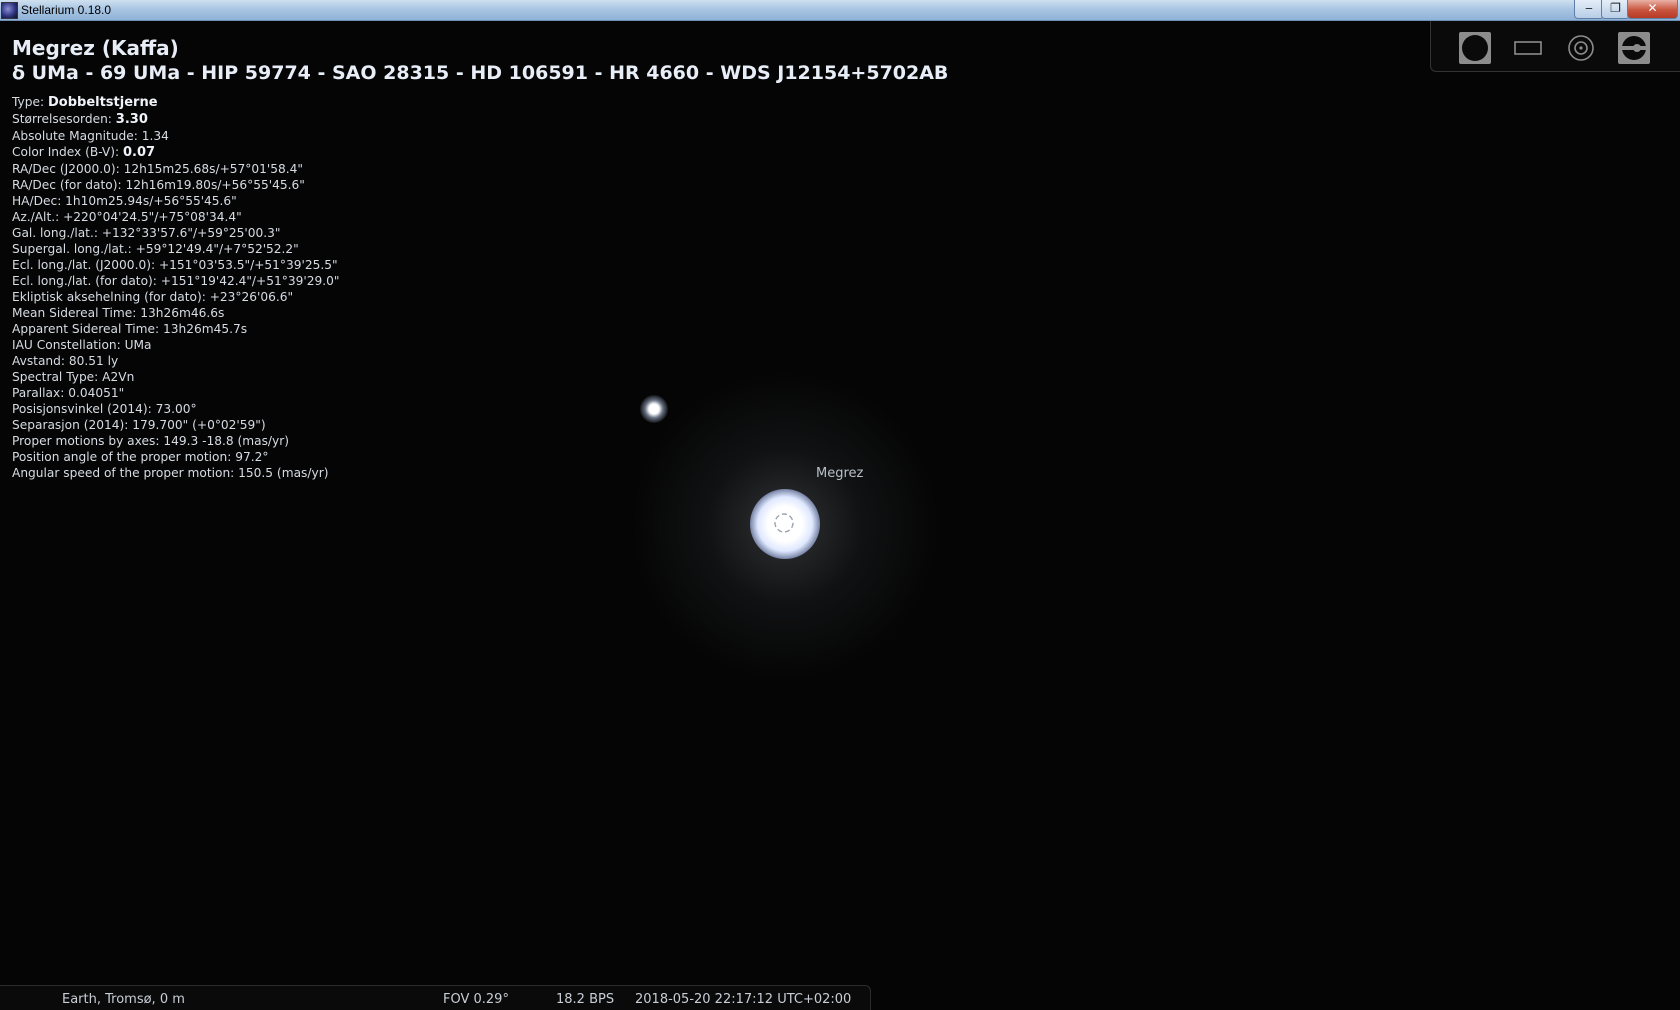 The width and height of the screenshot is (1680, 1010). I want to click on minimize-button: ‒, so click(1589, 9).